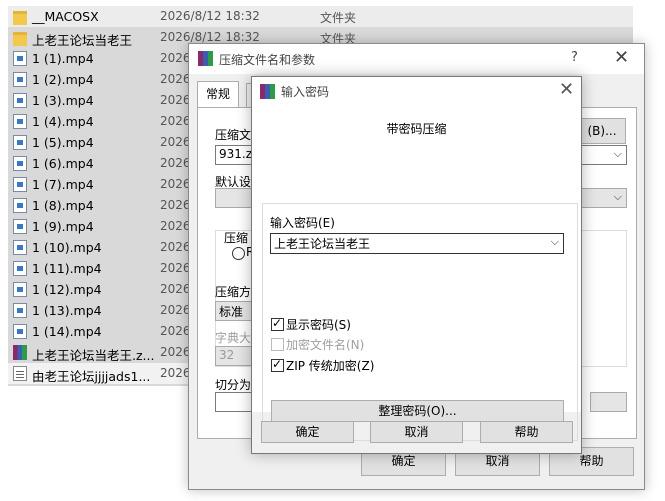 Image resolution: width=665 pixels, height=501 pixels. Describe the element at coordinates (233, 385) in the screenshot. I see `split-label: 切分为` at that location.